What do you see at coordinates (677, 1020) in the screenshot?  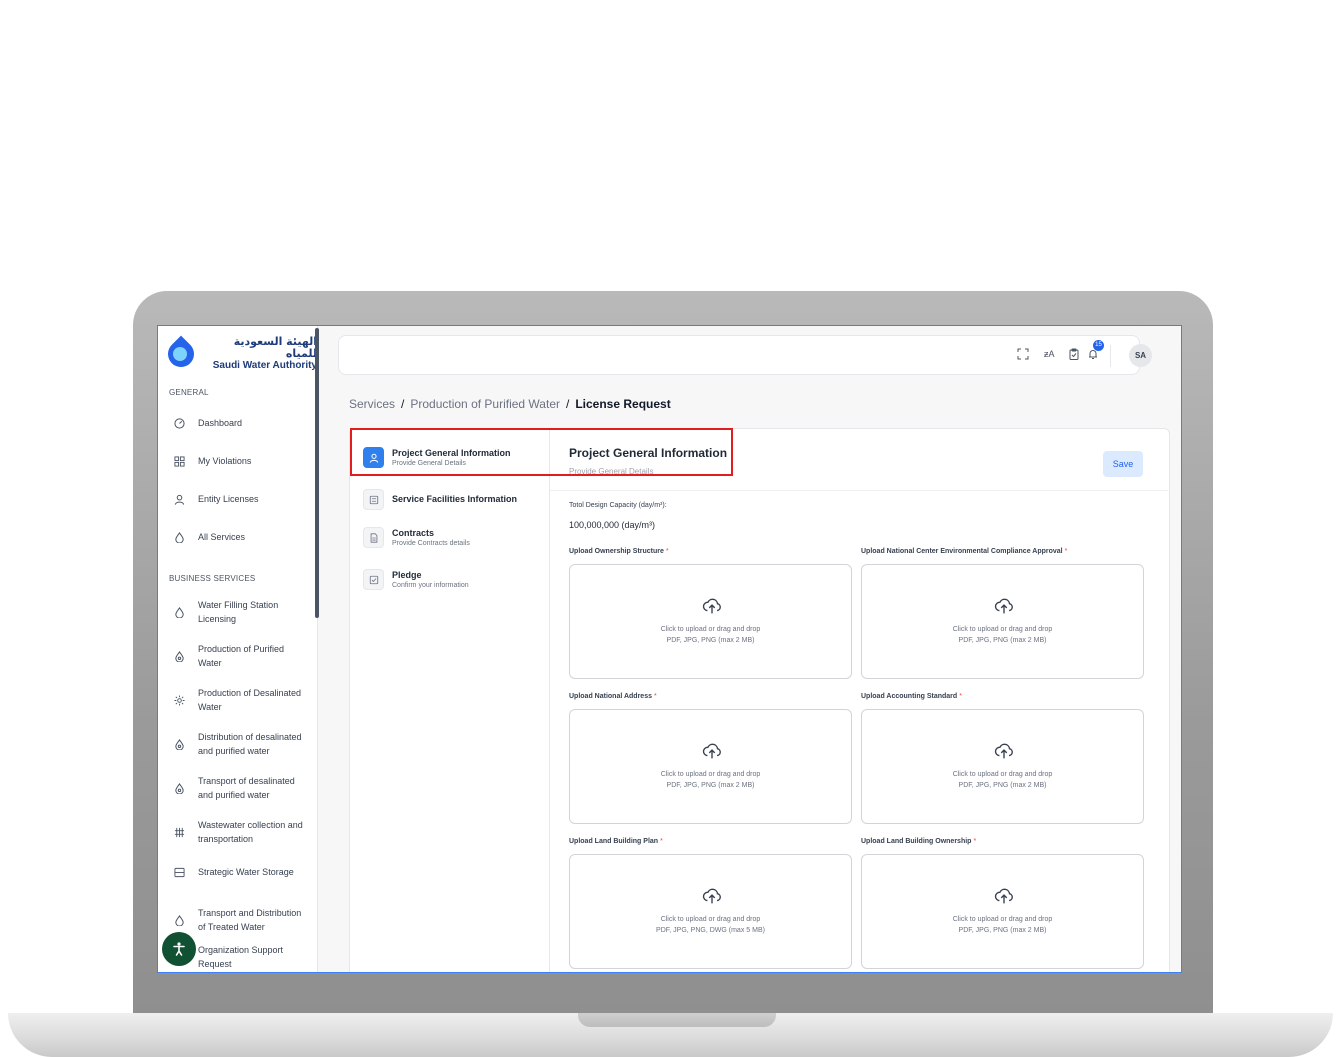 I see `laptop-notch` at bounding box center [677, 1020].